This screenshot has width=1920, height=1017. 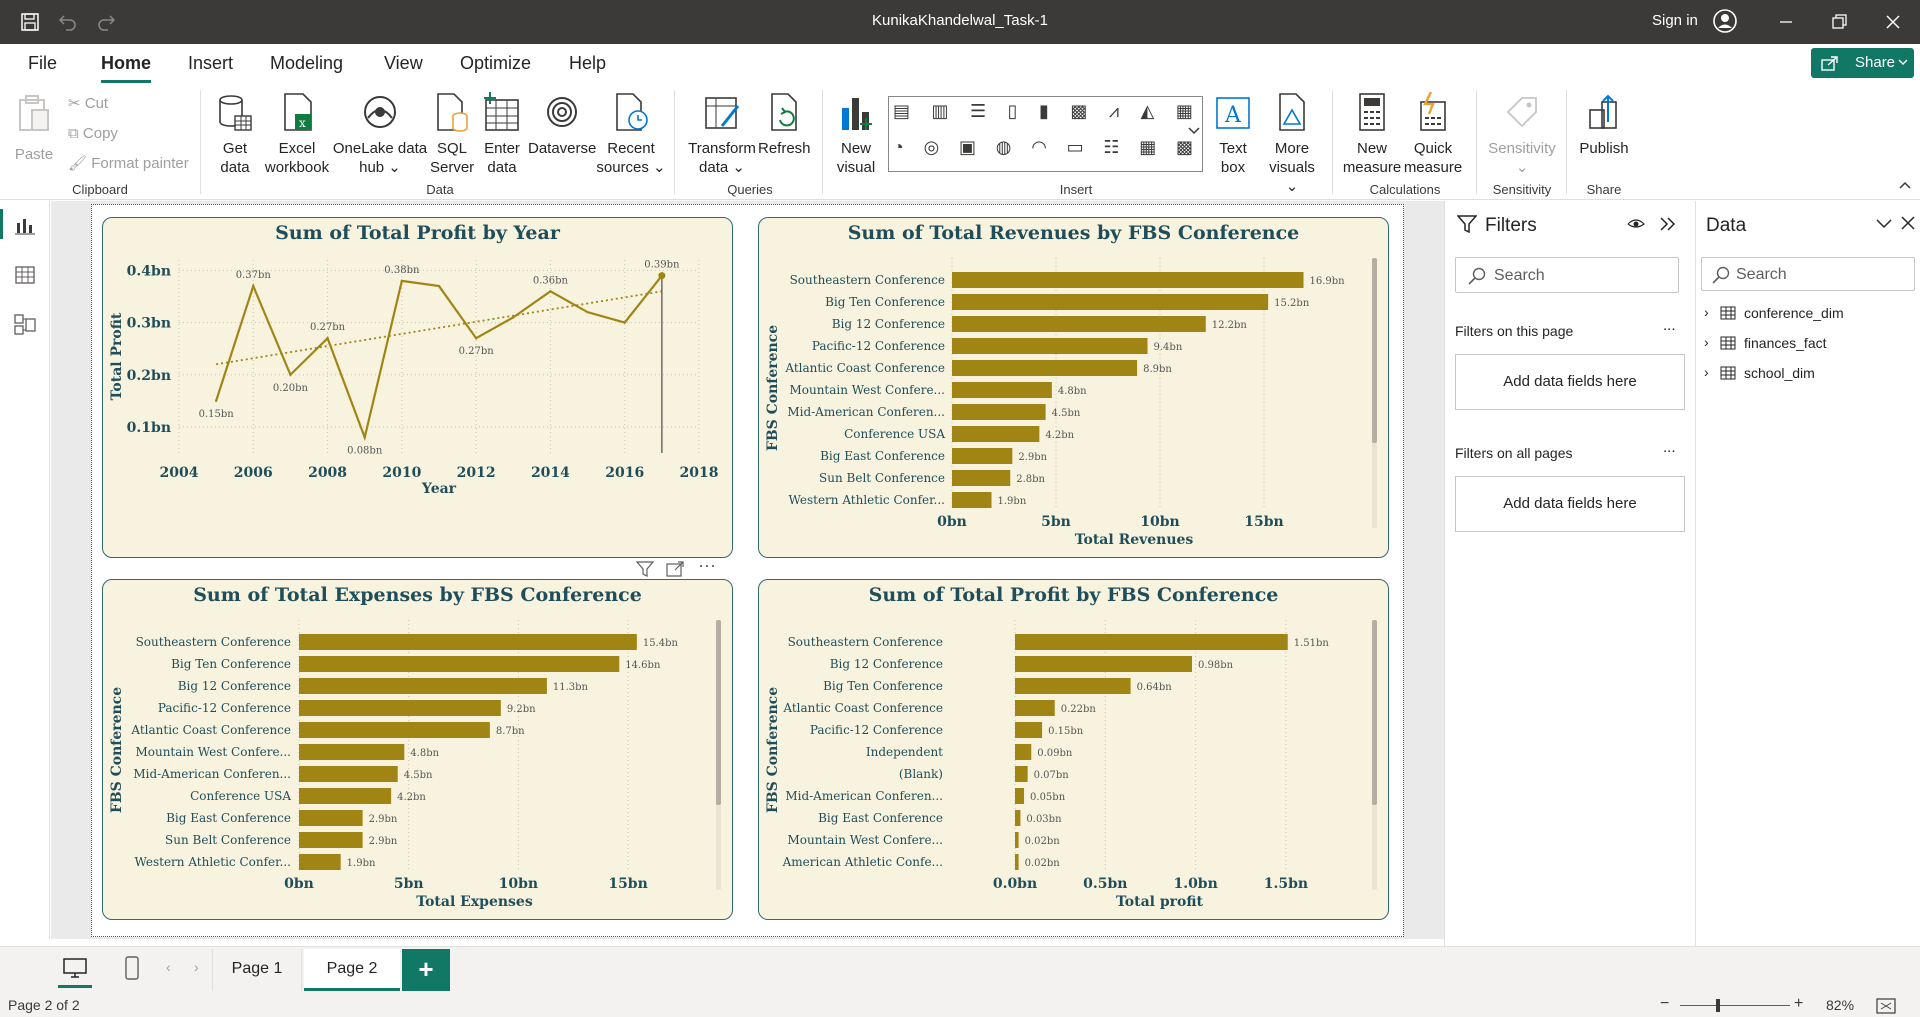 What do you see at coordinates (1075, 152) in the screenshot?
I see `card-icon: ▭` at bounding box center [1075, 152].